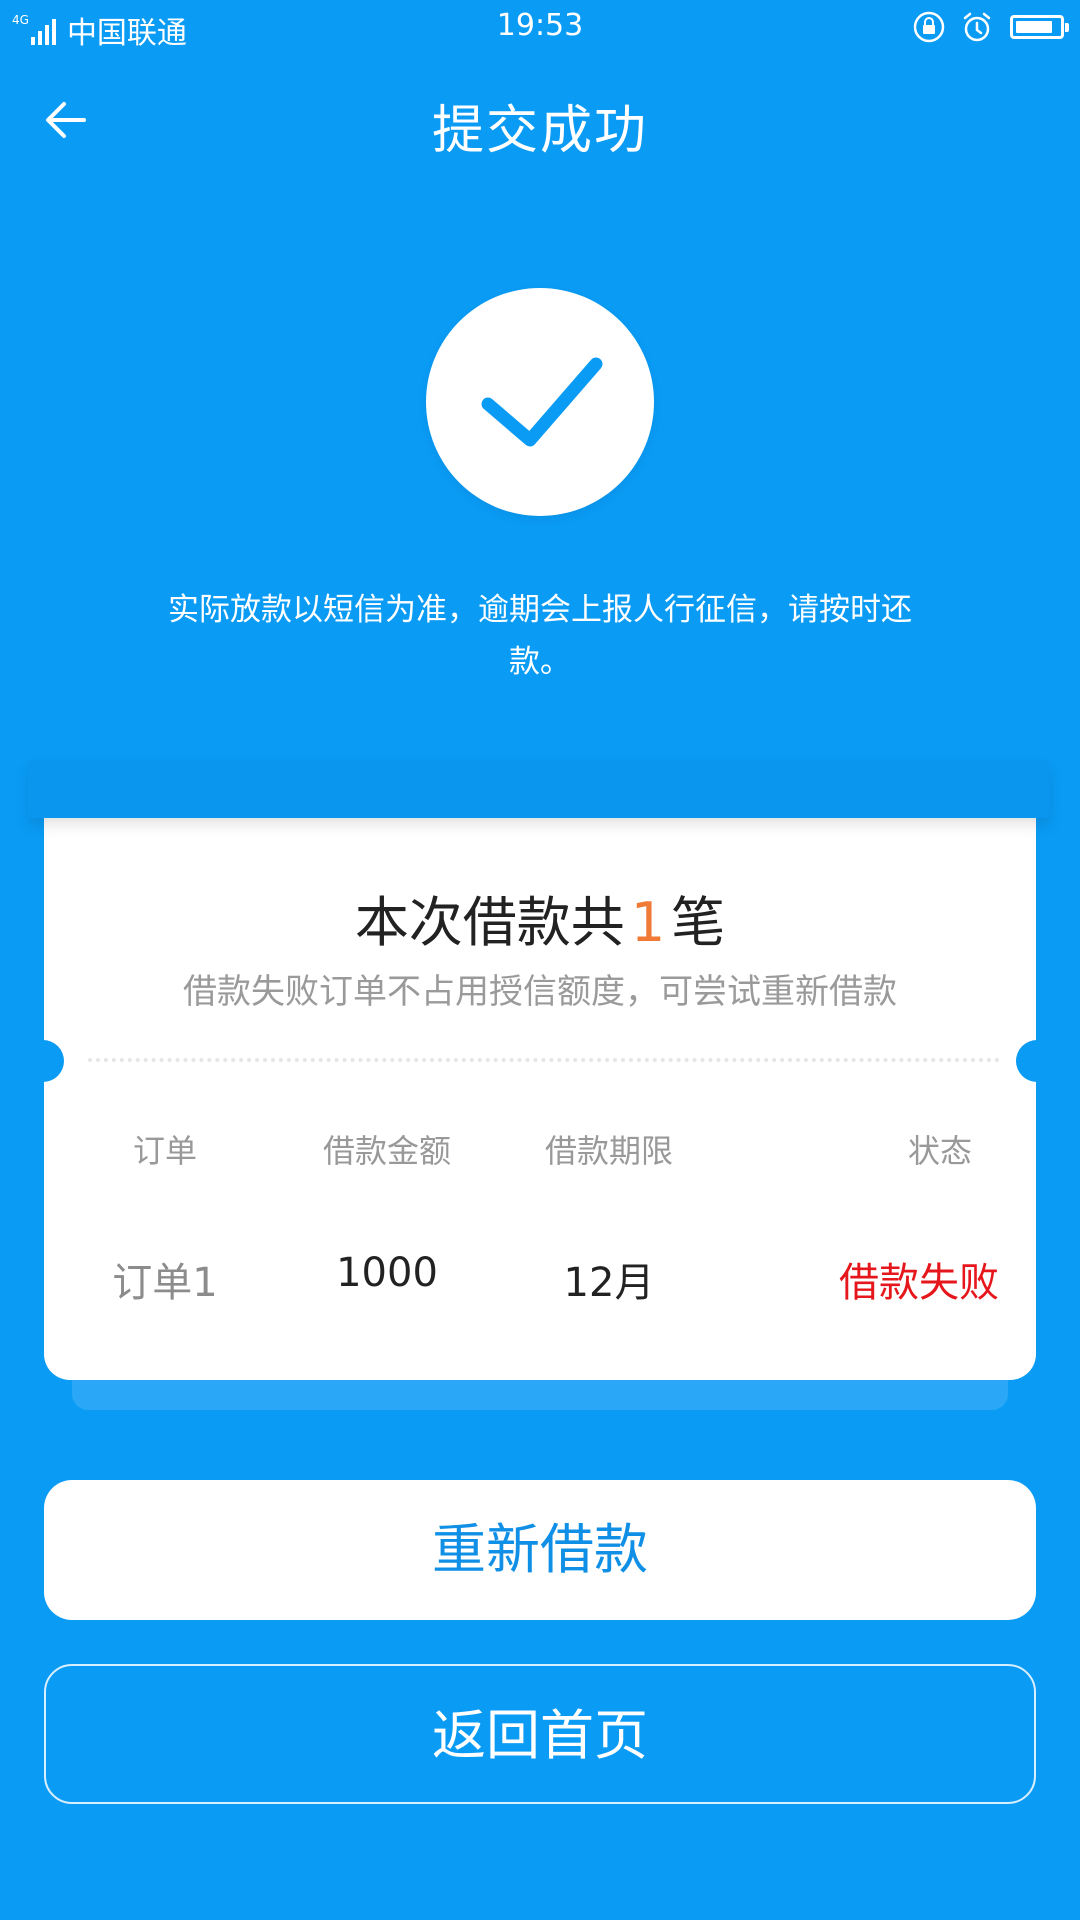  Describe the element at coordinates (539, 789) in the screenshot. I see `card-slot` at that location.